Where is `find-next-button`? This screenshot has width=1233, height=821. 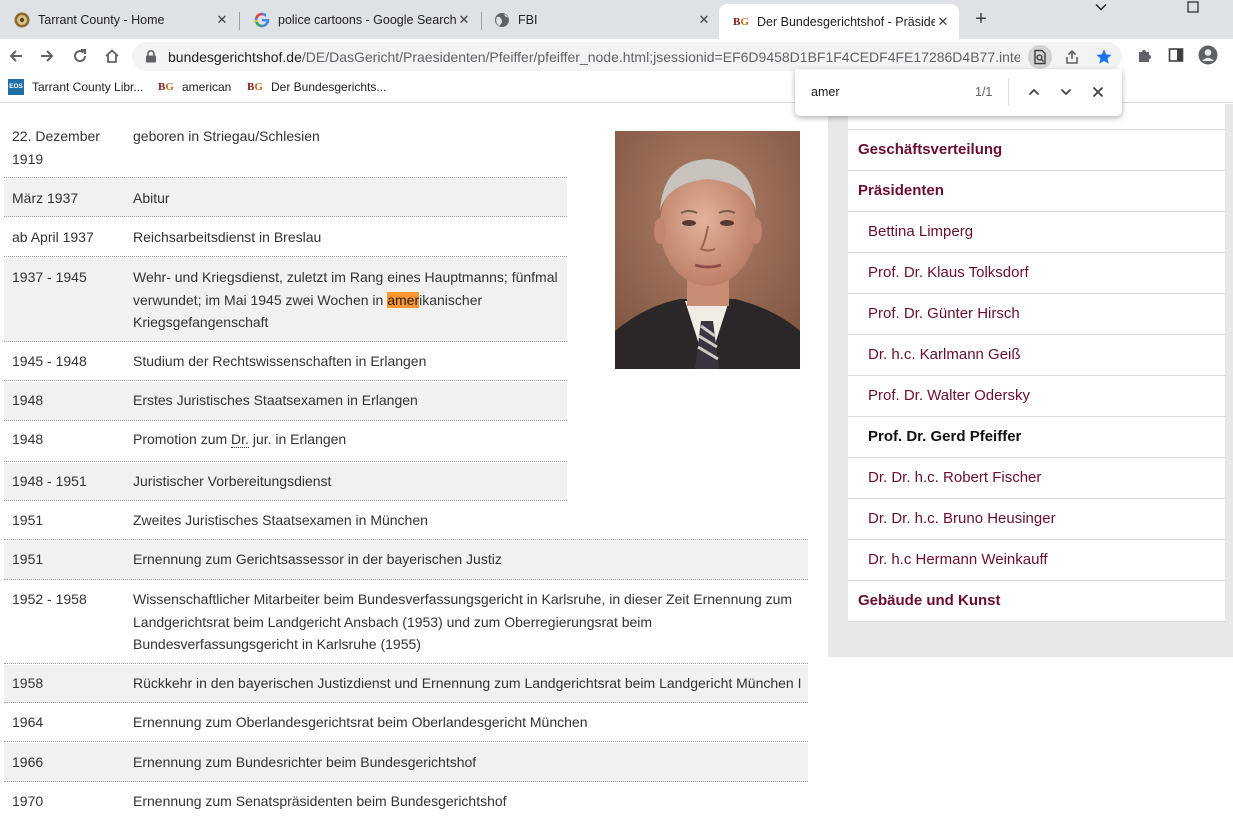
find-next-button is located at coordinates (1066, 92).